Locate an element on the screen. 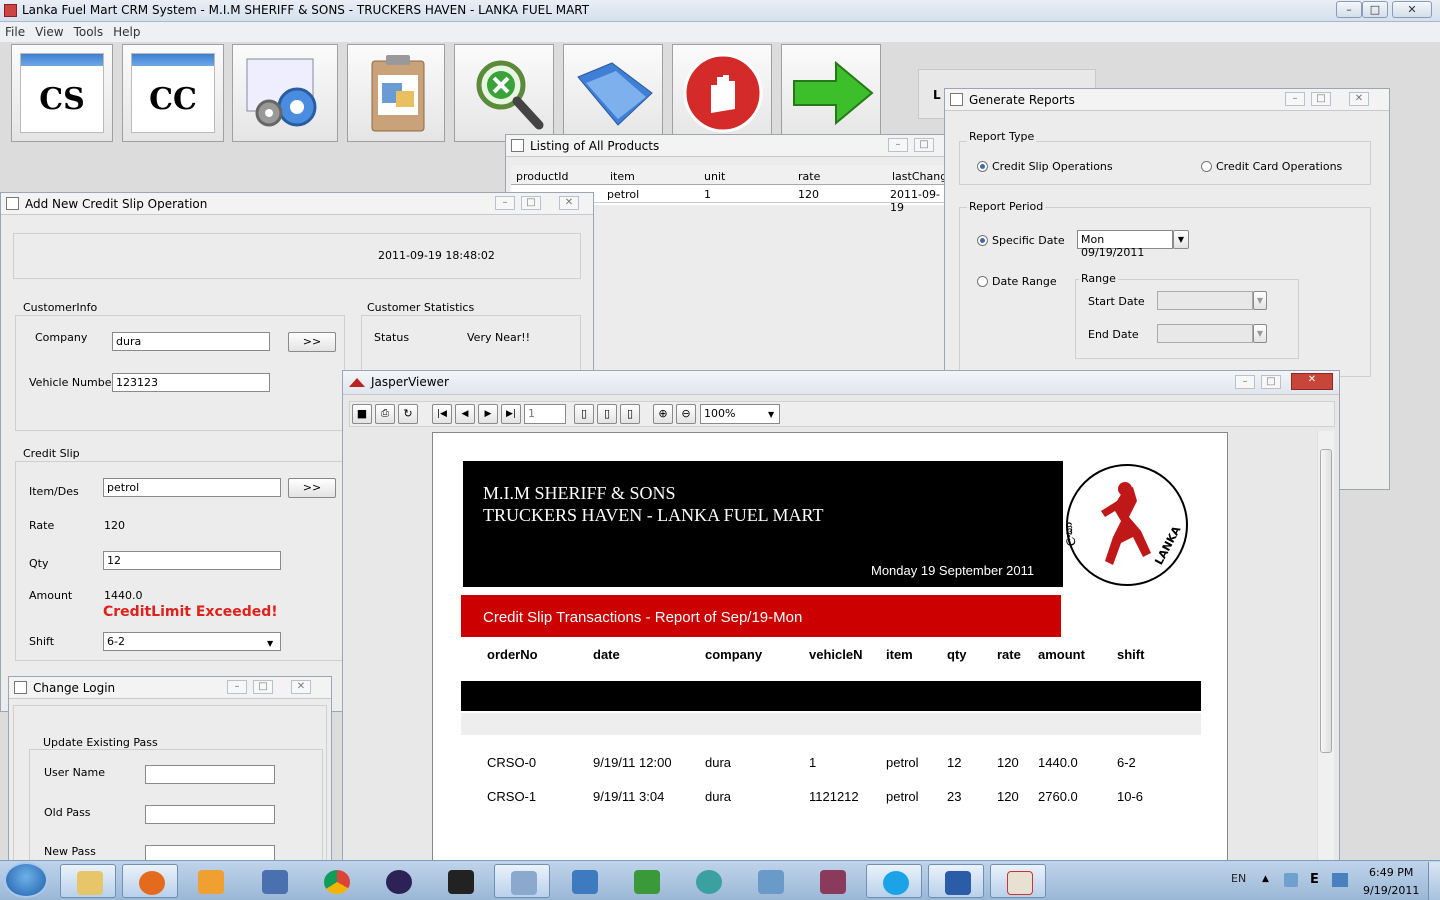  menu-help: Help is located at coordinates (126, 30).